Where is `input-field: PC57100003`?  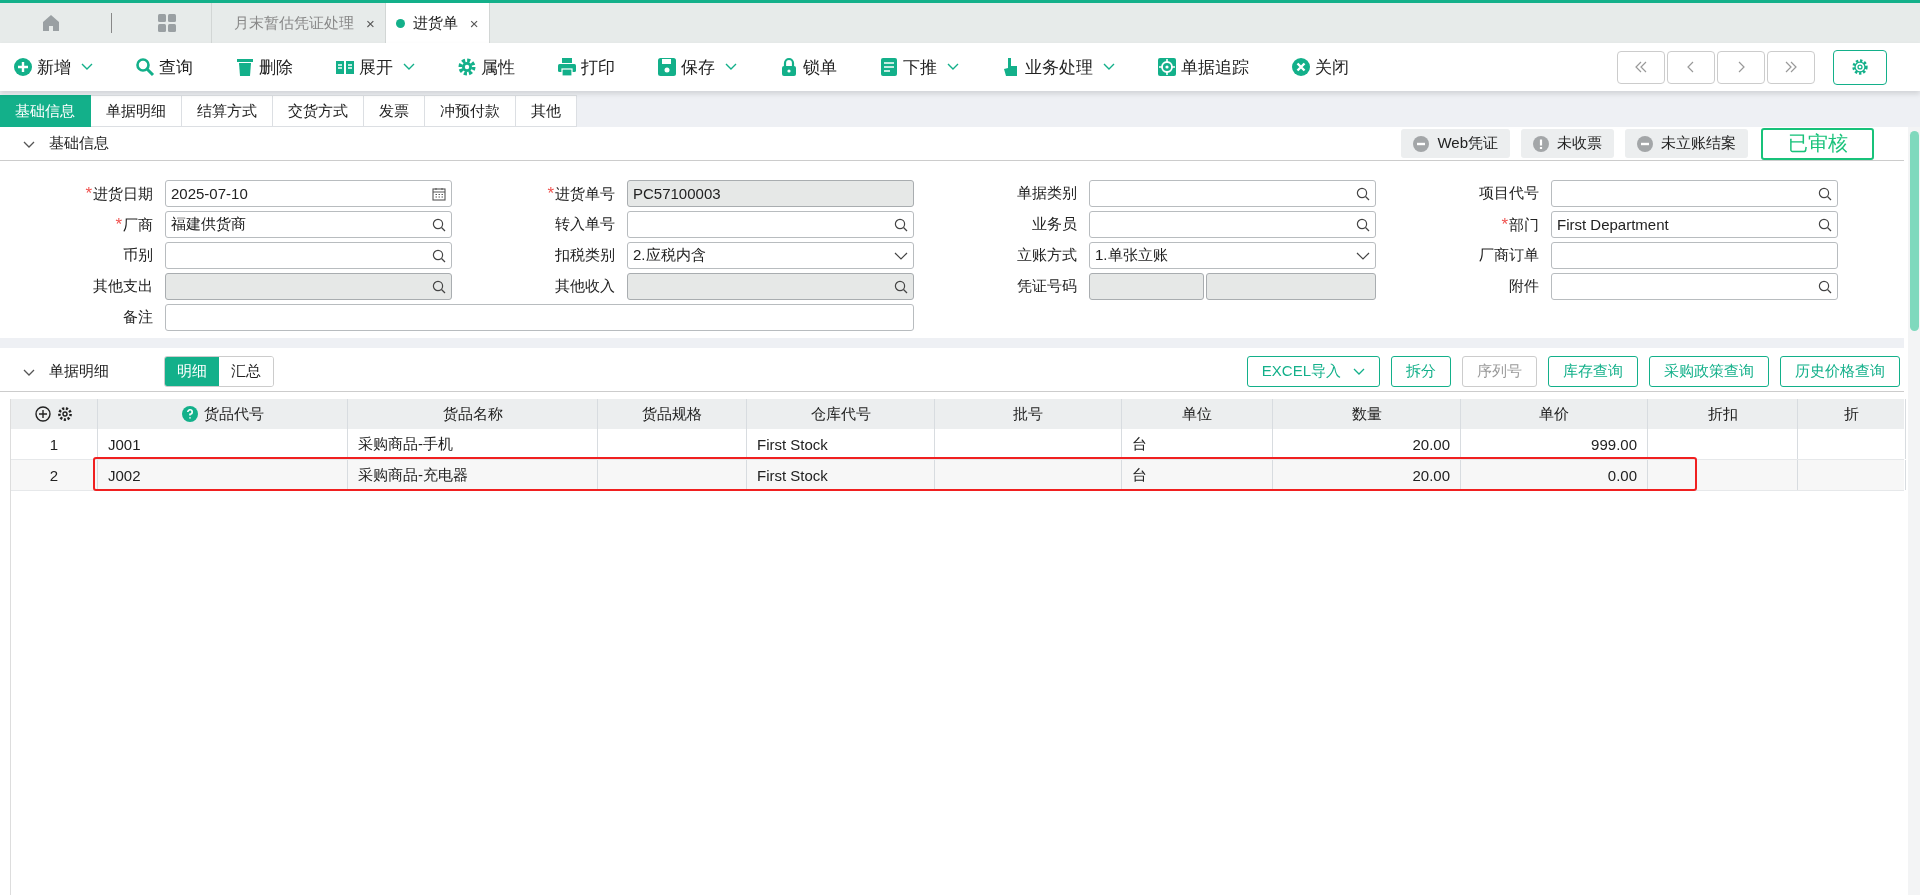 input-field: PC57100003 is located at coordinates (770, 193).